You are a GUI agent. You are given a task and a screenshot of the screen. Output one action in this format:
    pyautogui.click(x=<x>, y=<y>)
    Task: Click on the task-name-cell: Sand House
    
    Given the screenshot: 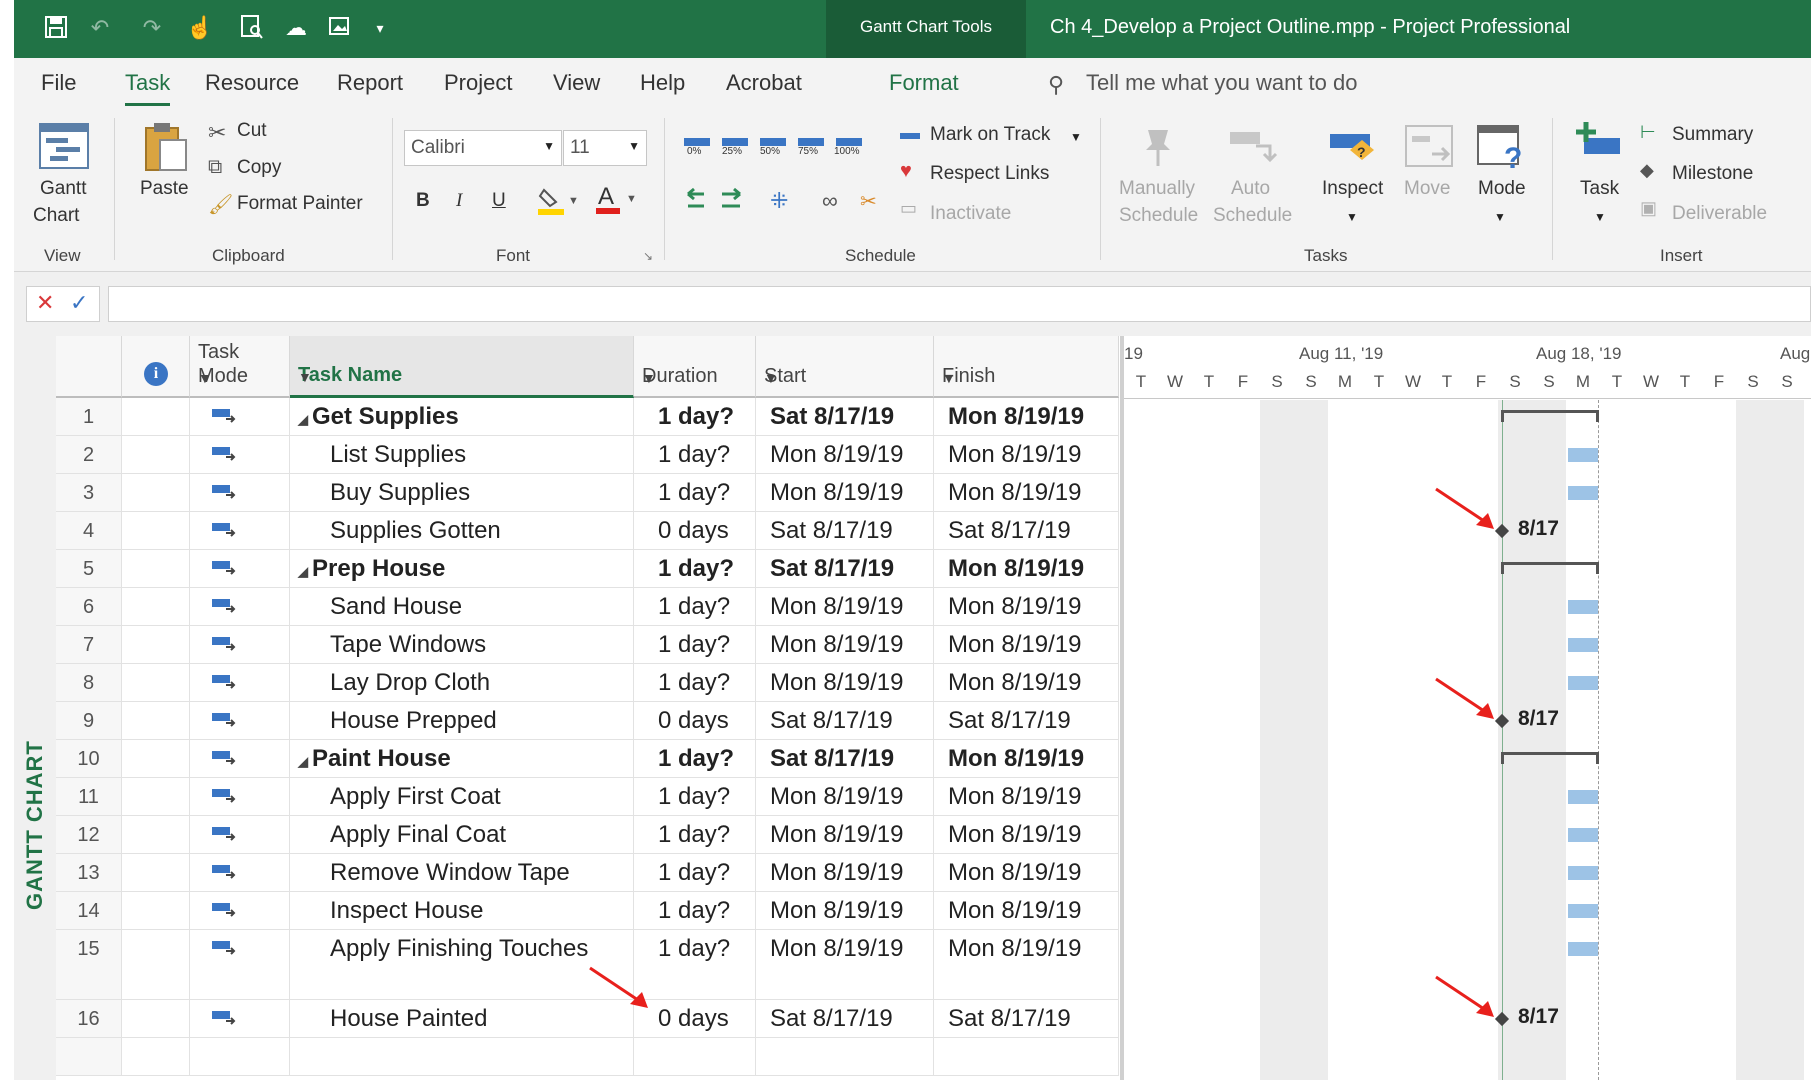 What is the action you would take?
    pyautogui.click(x=462, y=606)
    